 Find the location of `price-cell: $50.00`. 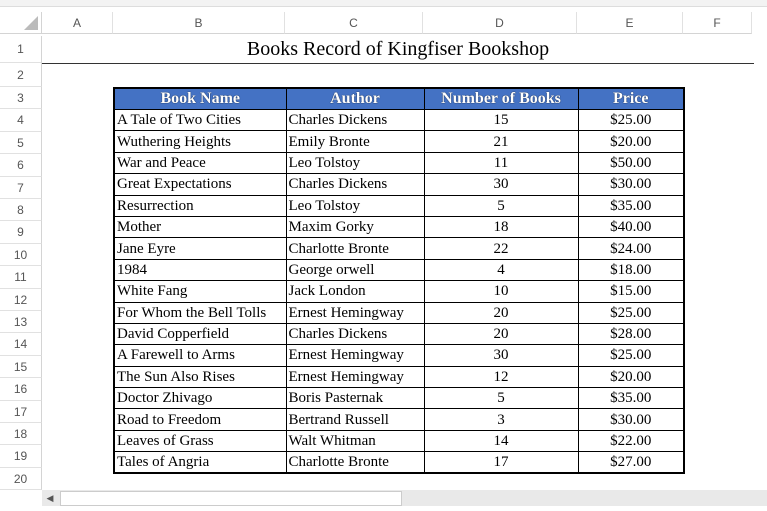

price-cell: $50.00 is located at coordinates (631, 163).